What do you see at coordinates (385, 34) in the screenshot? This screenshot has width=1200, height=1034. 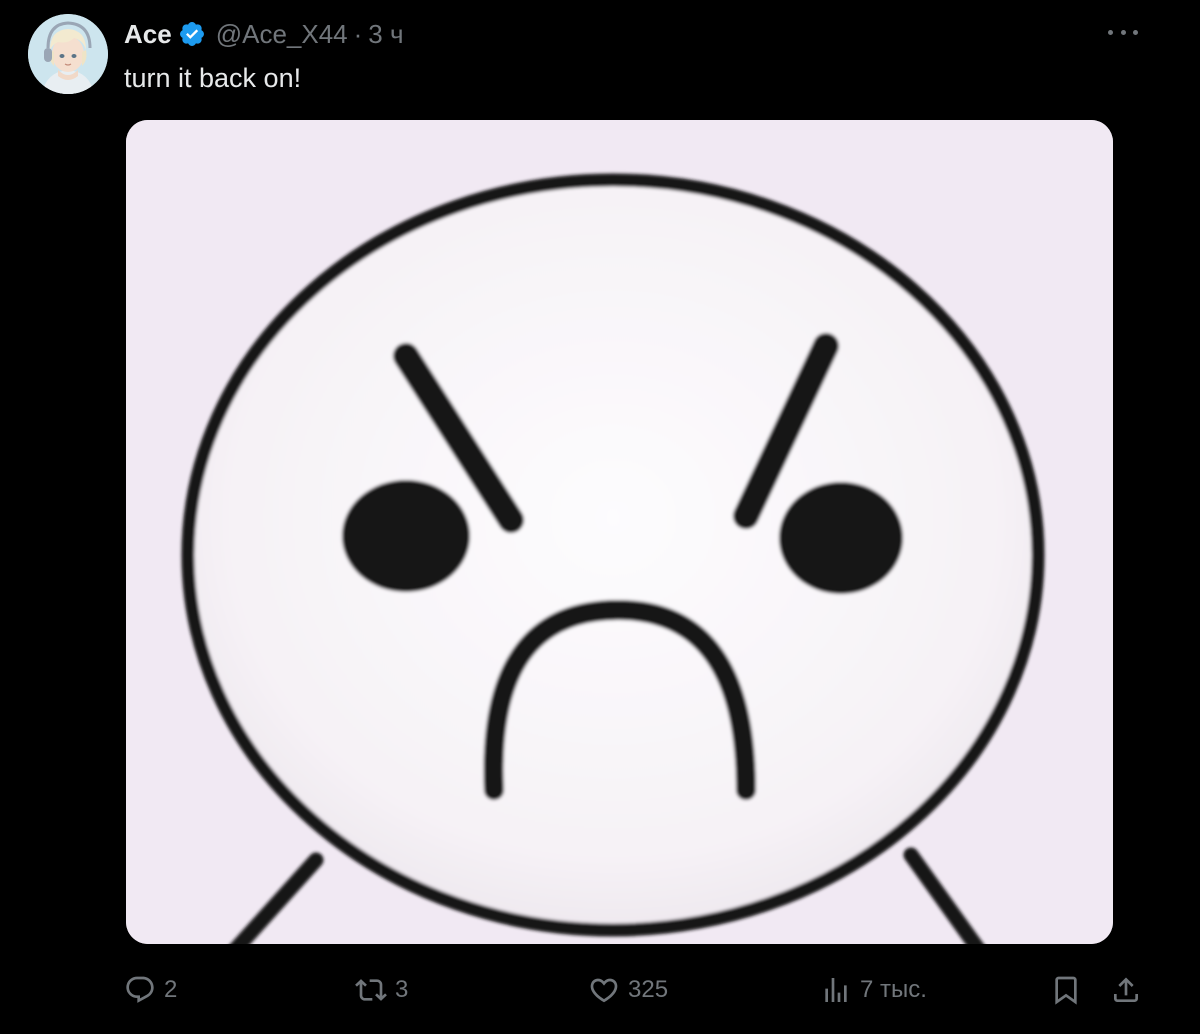 I see `timestamp: 3 ч` at bounding box center [385, 34].